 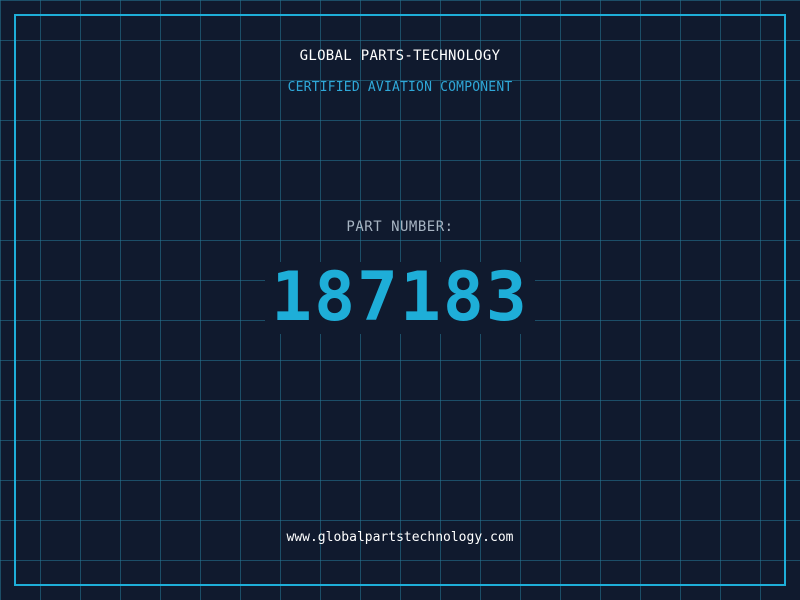 I want to click on part-number-label: PART NUMBER:, so click(x=400, y=227).